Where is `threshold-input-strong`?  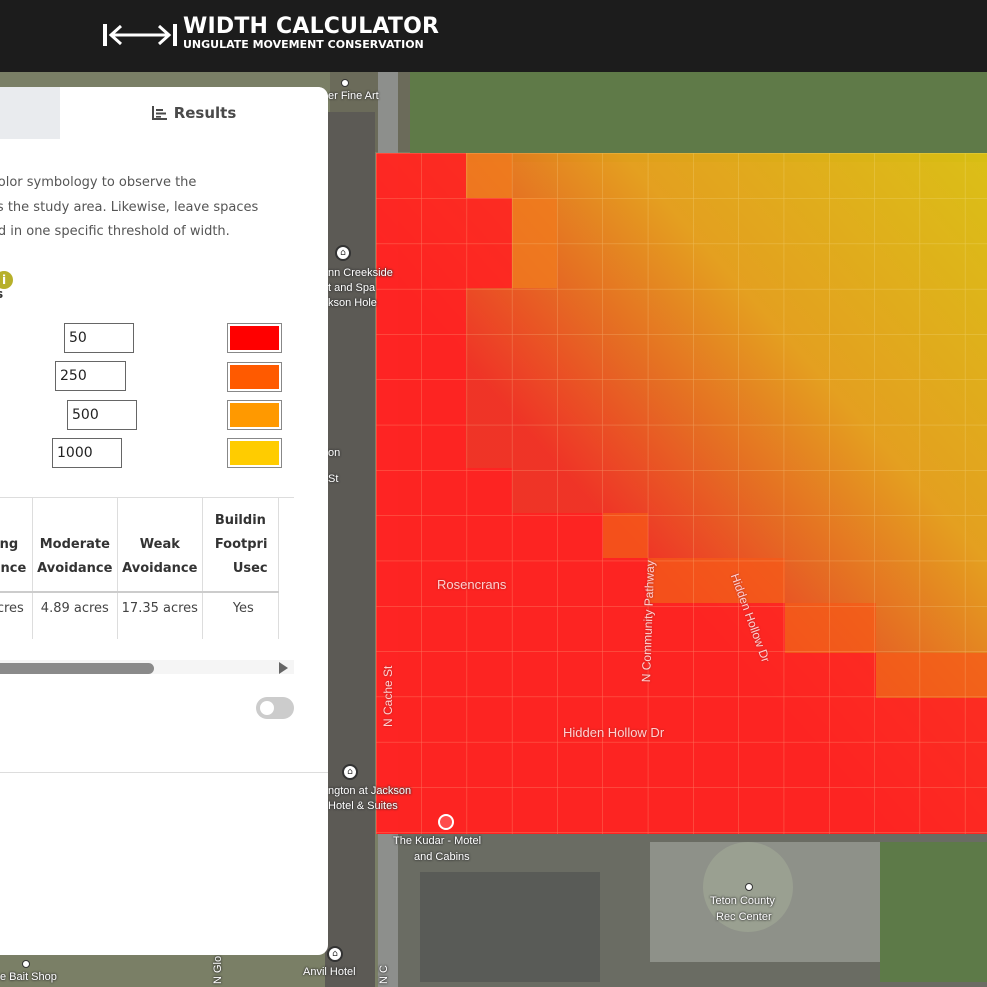 threshold-input-strong is located at coordinates (99, 338).